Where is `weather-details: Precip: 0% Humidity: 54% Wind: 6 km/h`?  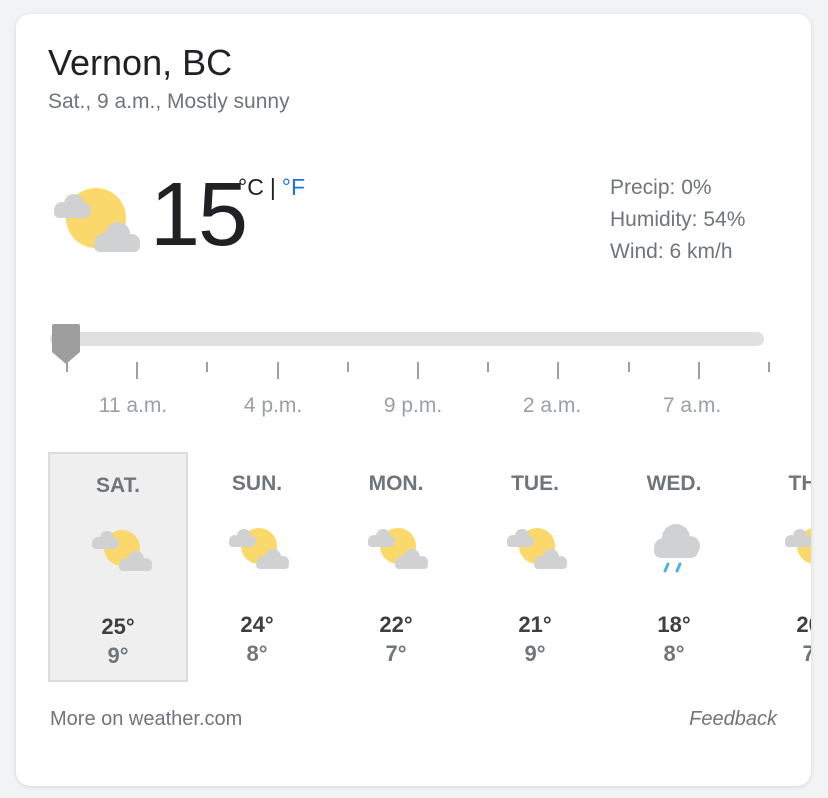 weather-details: Precip: 0% Humidity: 54% Wind: 6 km/h is located at coordinates (677, 220).